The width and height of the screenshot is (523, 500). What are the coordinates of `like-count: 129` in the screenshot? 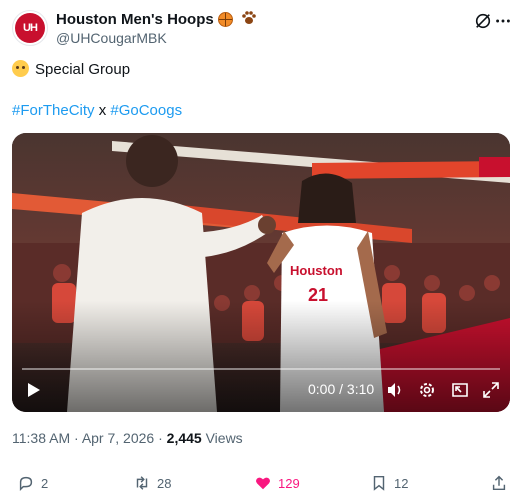 It's located at (289, 483).